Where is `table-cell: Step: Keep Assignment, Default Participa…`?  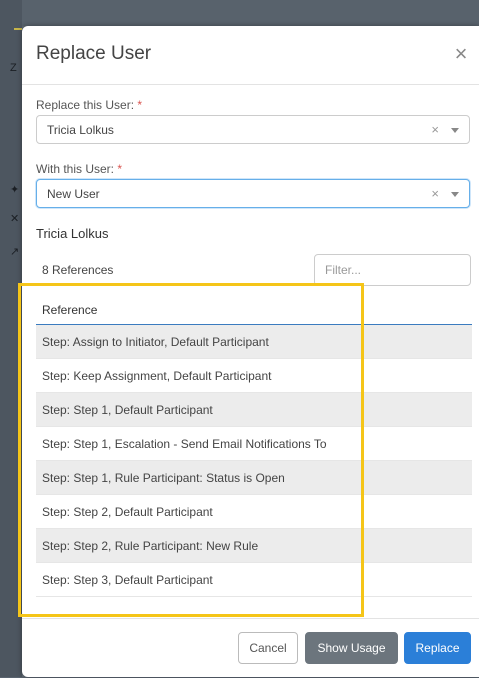 table-cell: Step: Keep Assignment, Default Participa… is located at coordinates (157, 376).